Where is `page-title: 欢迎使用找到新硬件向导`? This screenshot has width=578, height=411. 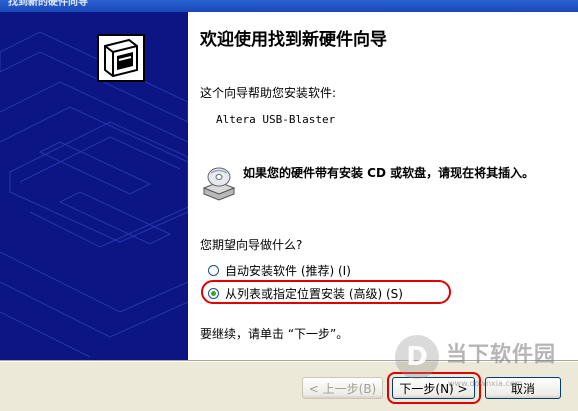 page-title: 欢迎使用找到新硬件向导 is located at coordinates (293, 40).